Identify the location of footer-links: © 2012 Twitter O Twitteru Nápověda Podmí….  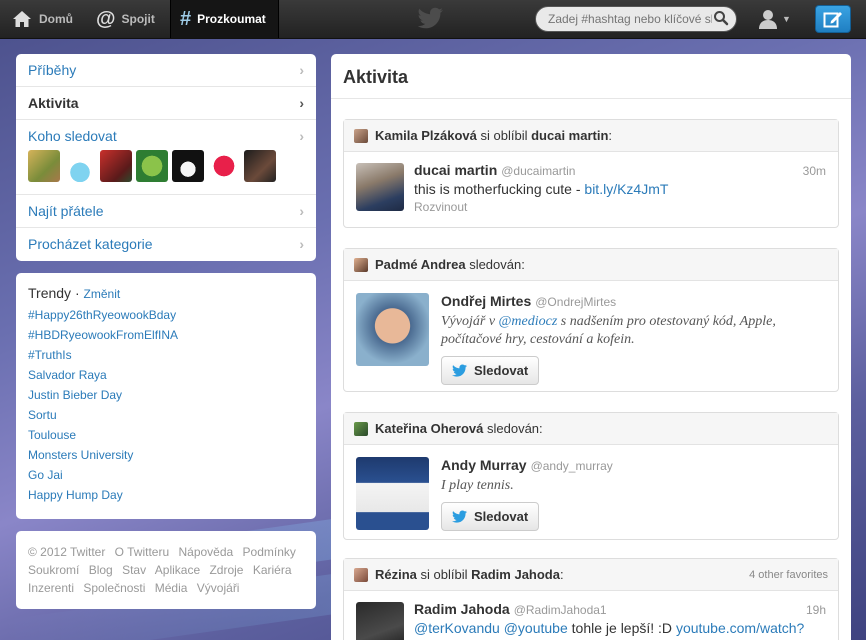
(166, 570).